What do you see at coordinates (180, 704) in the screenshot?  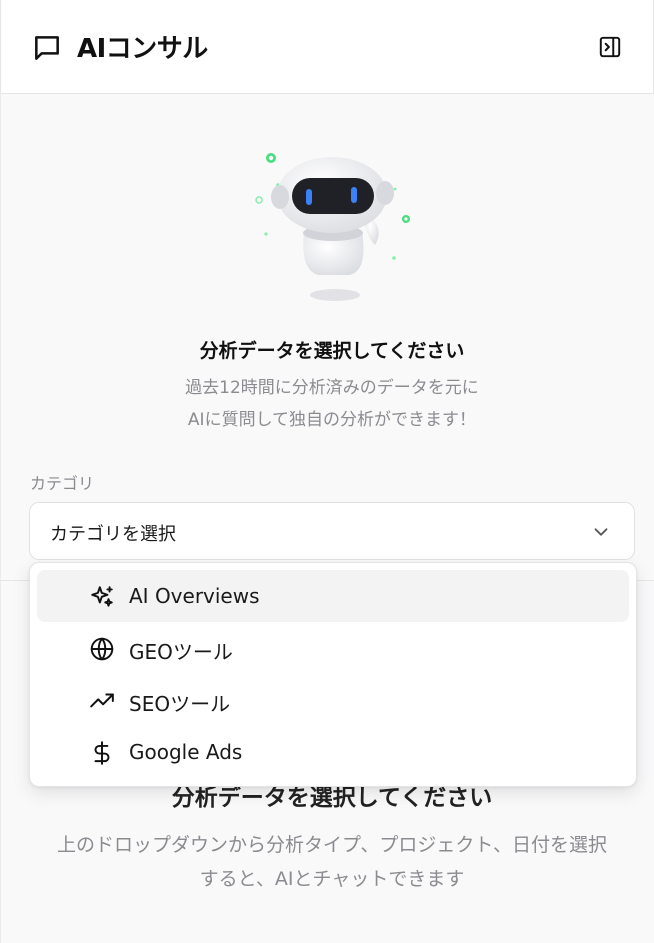 I see `menu-item-label: SEOツール` at bounding box center [180, 704].